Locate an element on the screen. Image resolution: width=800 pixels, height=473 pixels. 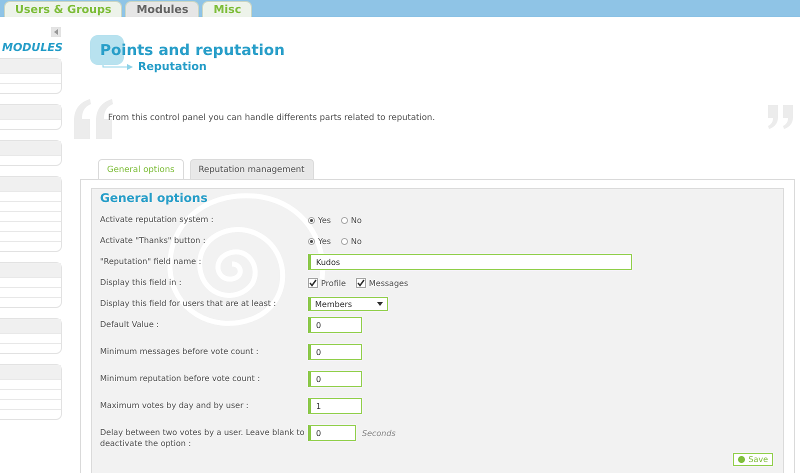
unit-label: Seconds is located at coordinates (379, 433).